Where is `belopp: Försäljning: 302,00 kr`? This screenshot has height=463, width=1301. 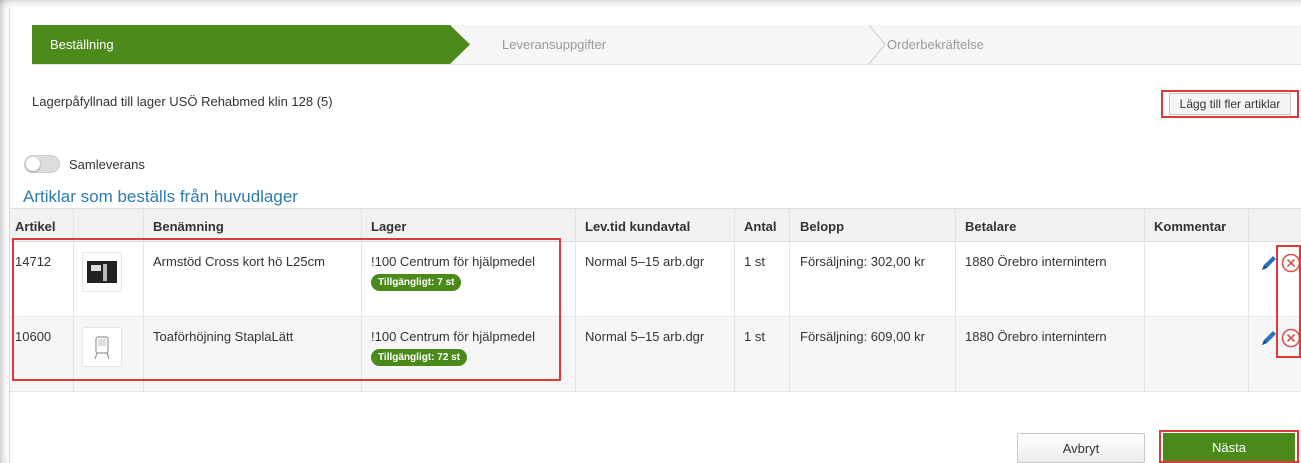
belopp: Försäljning: 302,00 kr is located at coordinates (863, 261).